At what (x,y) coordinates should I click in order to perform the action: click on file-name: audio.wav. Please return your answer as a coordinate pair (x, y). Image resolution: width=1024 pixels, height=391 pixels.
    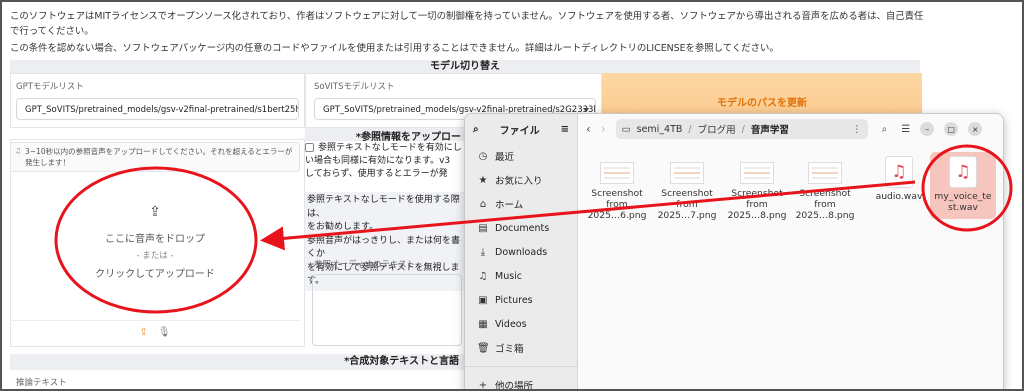
    Looking at the image, I should click on (899, 196).